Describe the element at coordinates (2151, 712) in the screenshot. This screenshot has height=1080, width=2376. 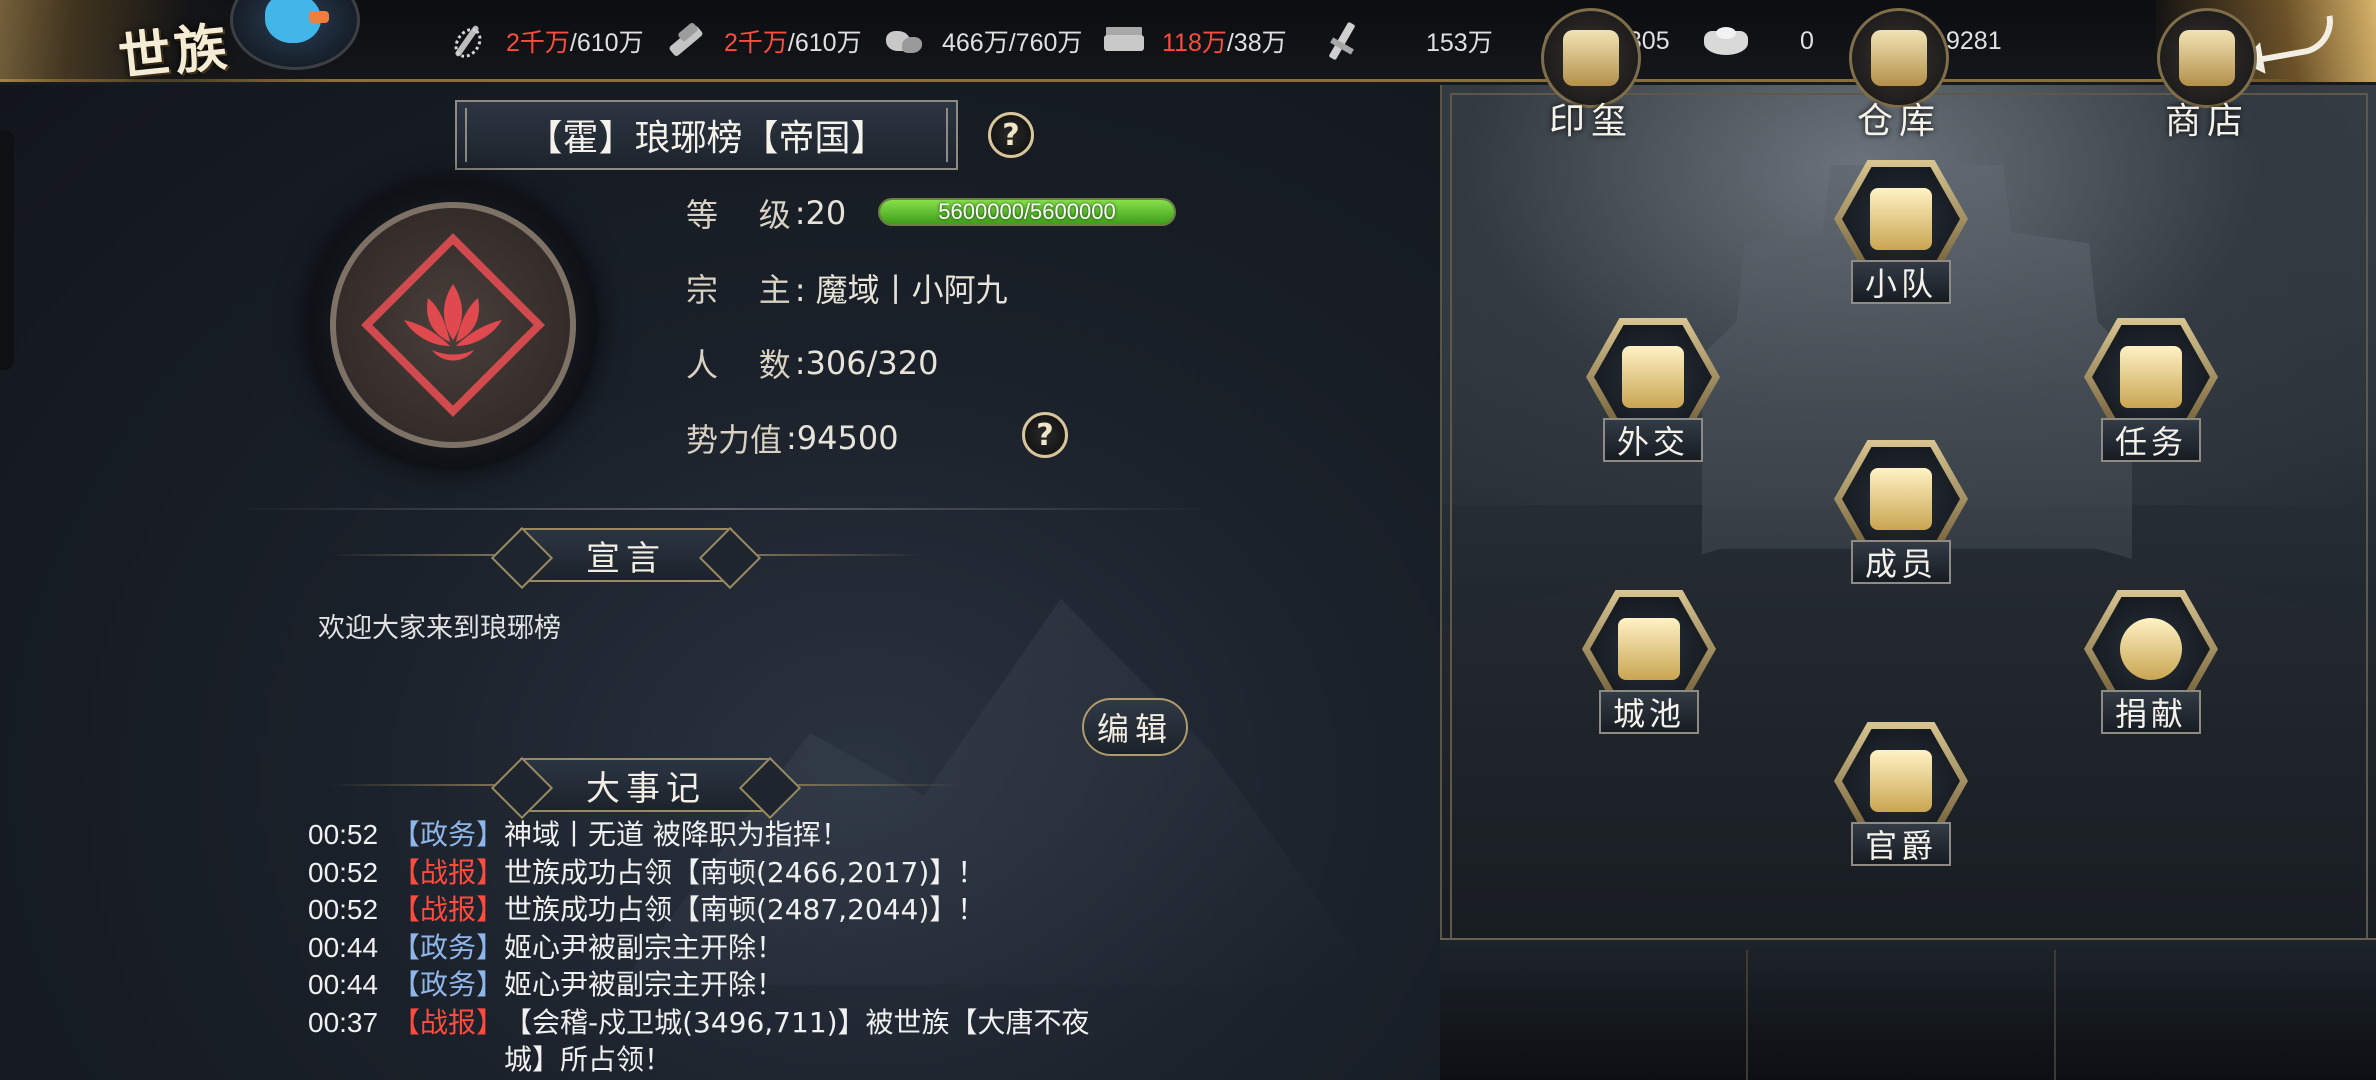
I see `donate-label: 捐献` at that location.